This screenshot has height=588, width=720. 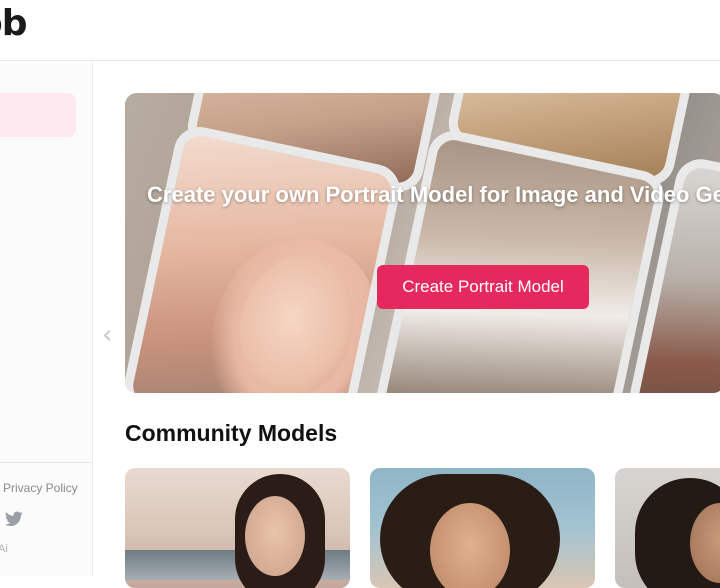 I want to click on sidebar-misc-text: Ai, so click(x=4, y=549).